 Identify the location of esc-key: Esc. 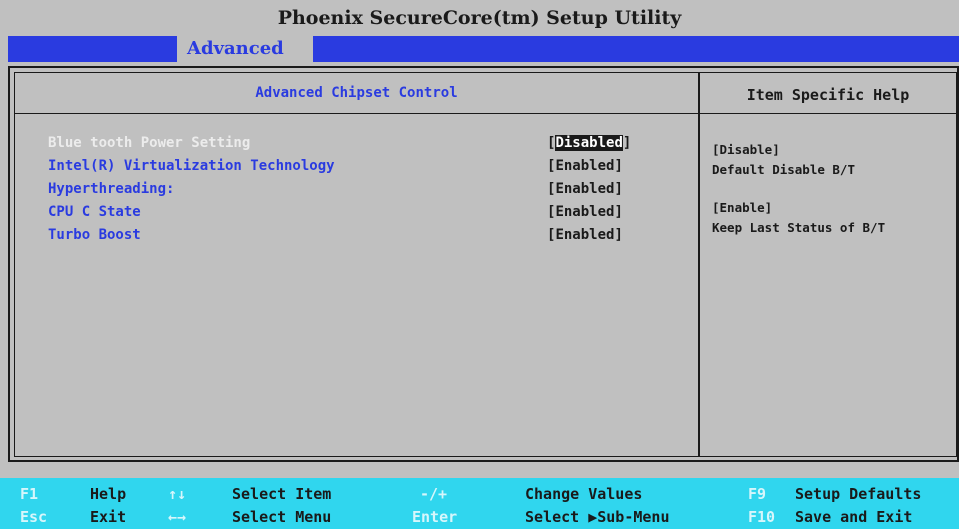
(34, 517).